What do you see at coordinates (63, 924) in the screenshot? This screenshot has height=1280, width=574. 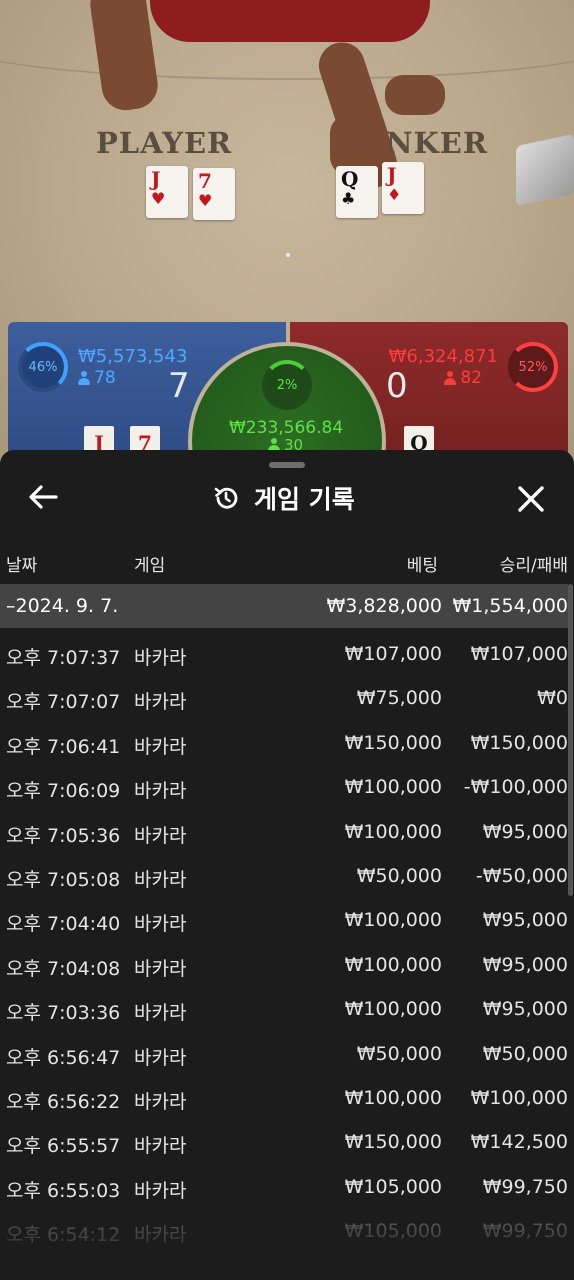 I see `row-time: 오후 7:04:40` at bounding box center [63, 924].